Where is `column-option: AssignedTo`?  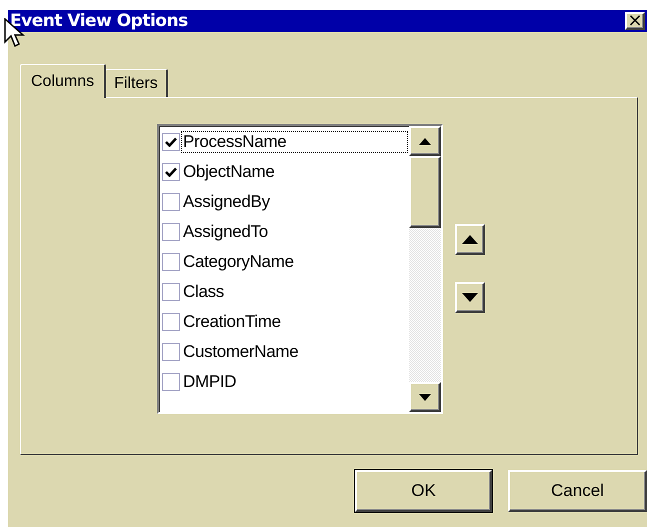 column-option: AssignedTo is located at coordinates (225, 232).